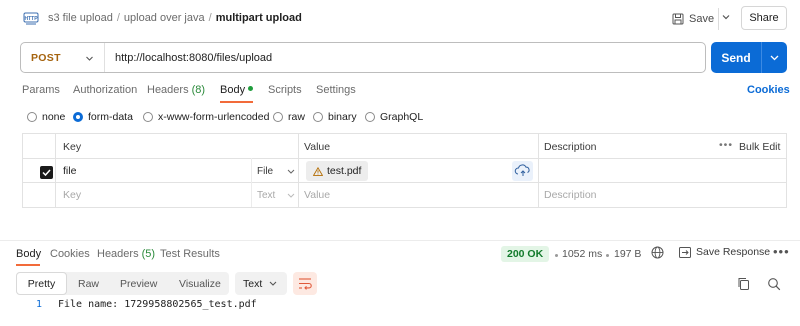 Image resolution: width=800 pixels, height=326 pixels. I want to click on url-input: http://localhost:8080/files/upload, so click(193, 58).